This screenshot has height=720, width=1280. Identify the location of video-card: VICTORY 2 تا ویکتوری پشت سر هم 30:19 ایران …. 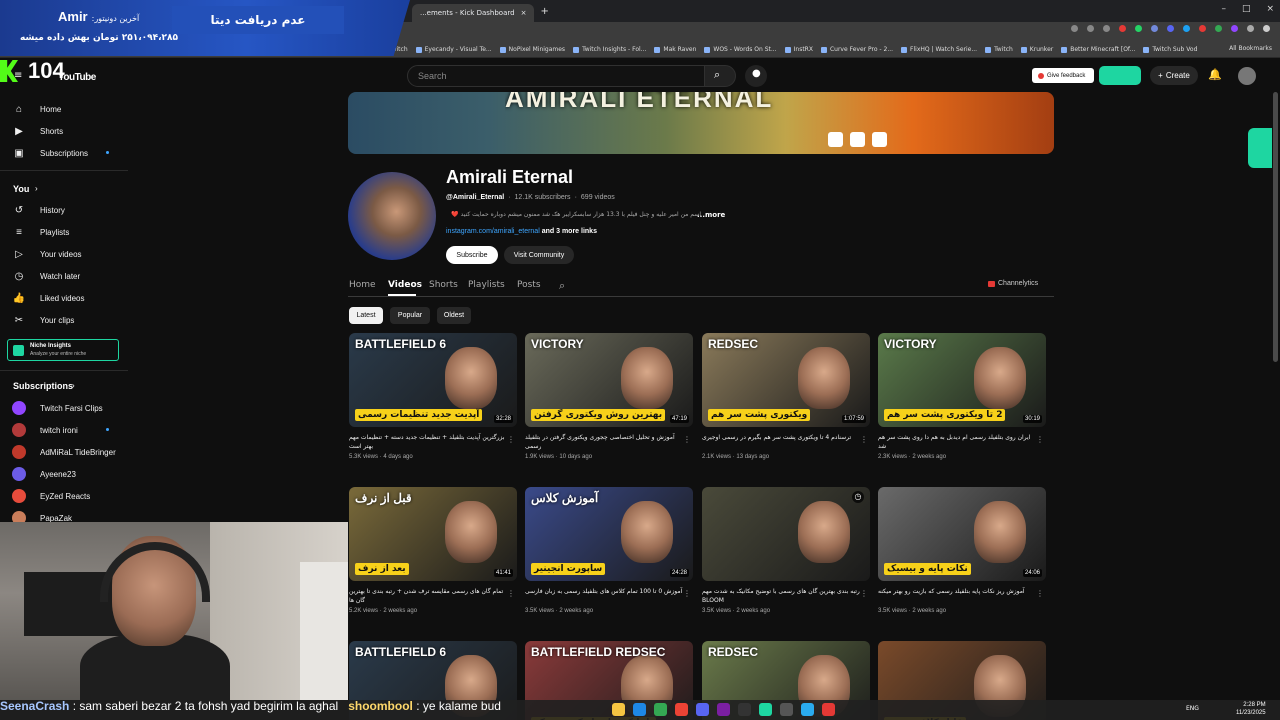
(962, 396).